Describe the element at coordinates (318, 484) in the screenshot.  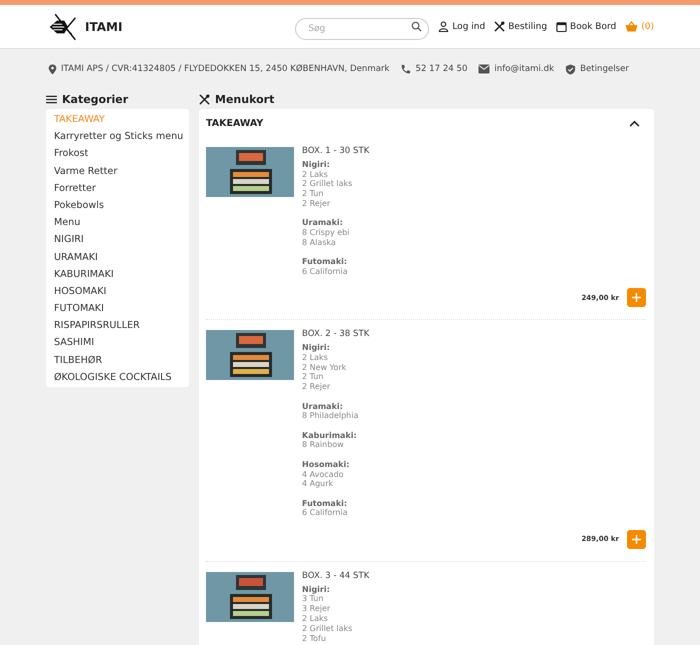
I see `content-line: 4 Agurk` at that location.